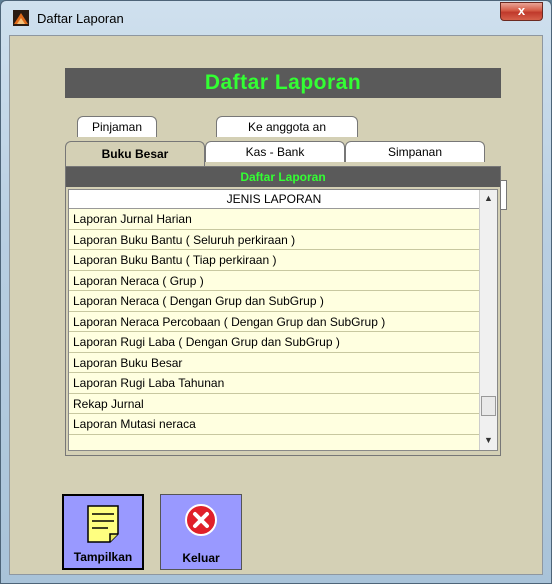  Describe the element at coordinates (80, 18) in the screenshot. I see `window-title: Daftar Laporan` at that location.